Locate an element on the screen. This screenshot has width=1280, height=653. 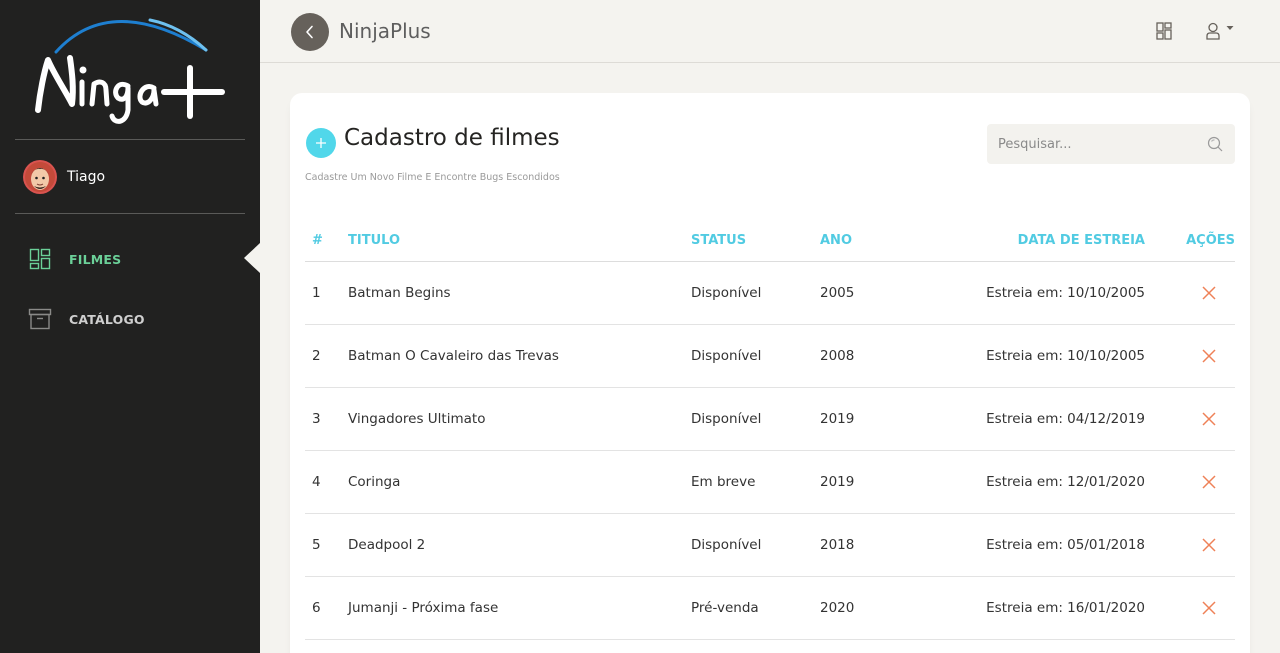
movie-year: 2018 is located at coordinates (870, 545).